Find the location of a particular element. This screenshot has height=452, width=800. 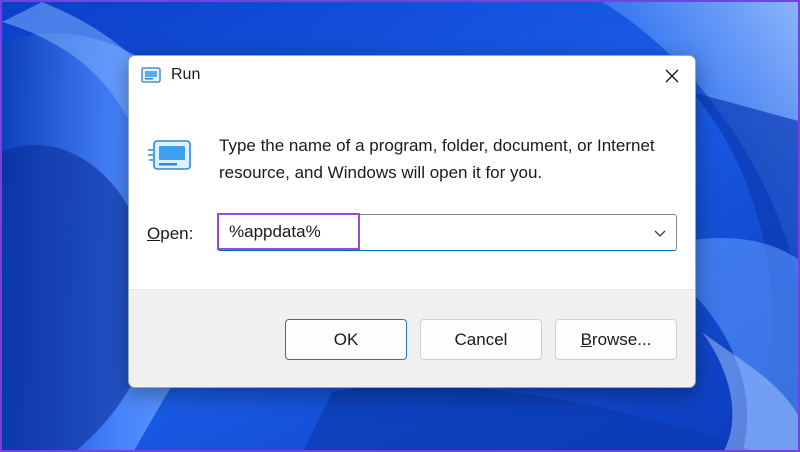

close-button is located at coordinates (672, 76).